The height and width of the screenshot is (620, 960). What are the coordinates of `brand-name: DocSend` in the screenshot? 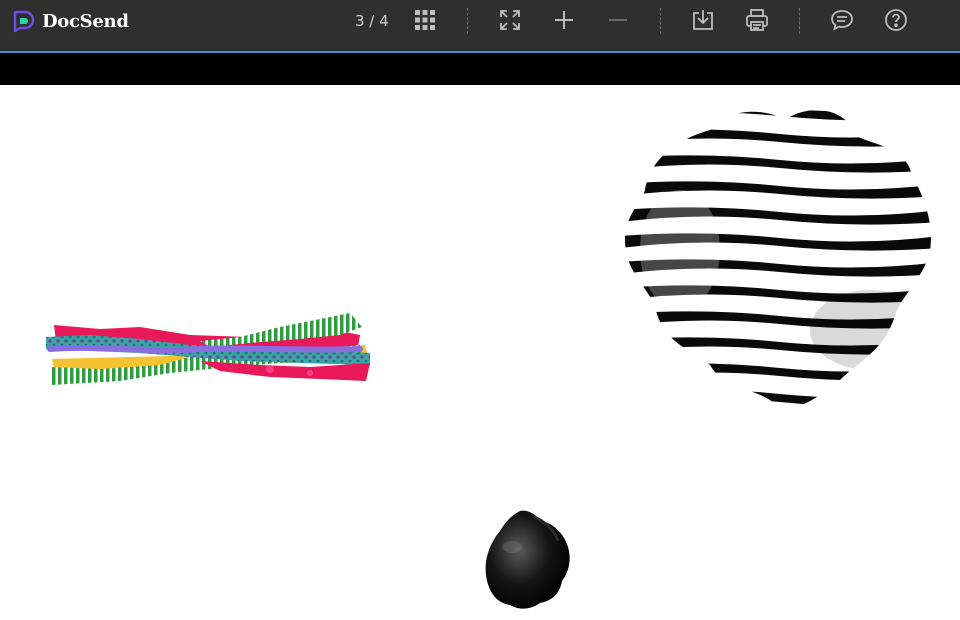 It's located at (85, 21).